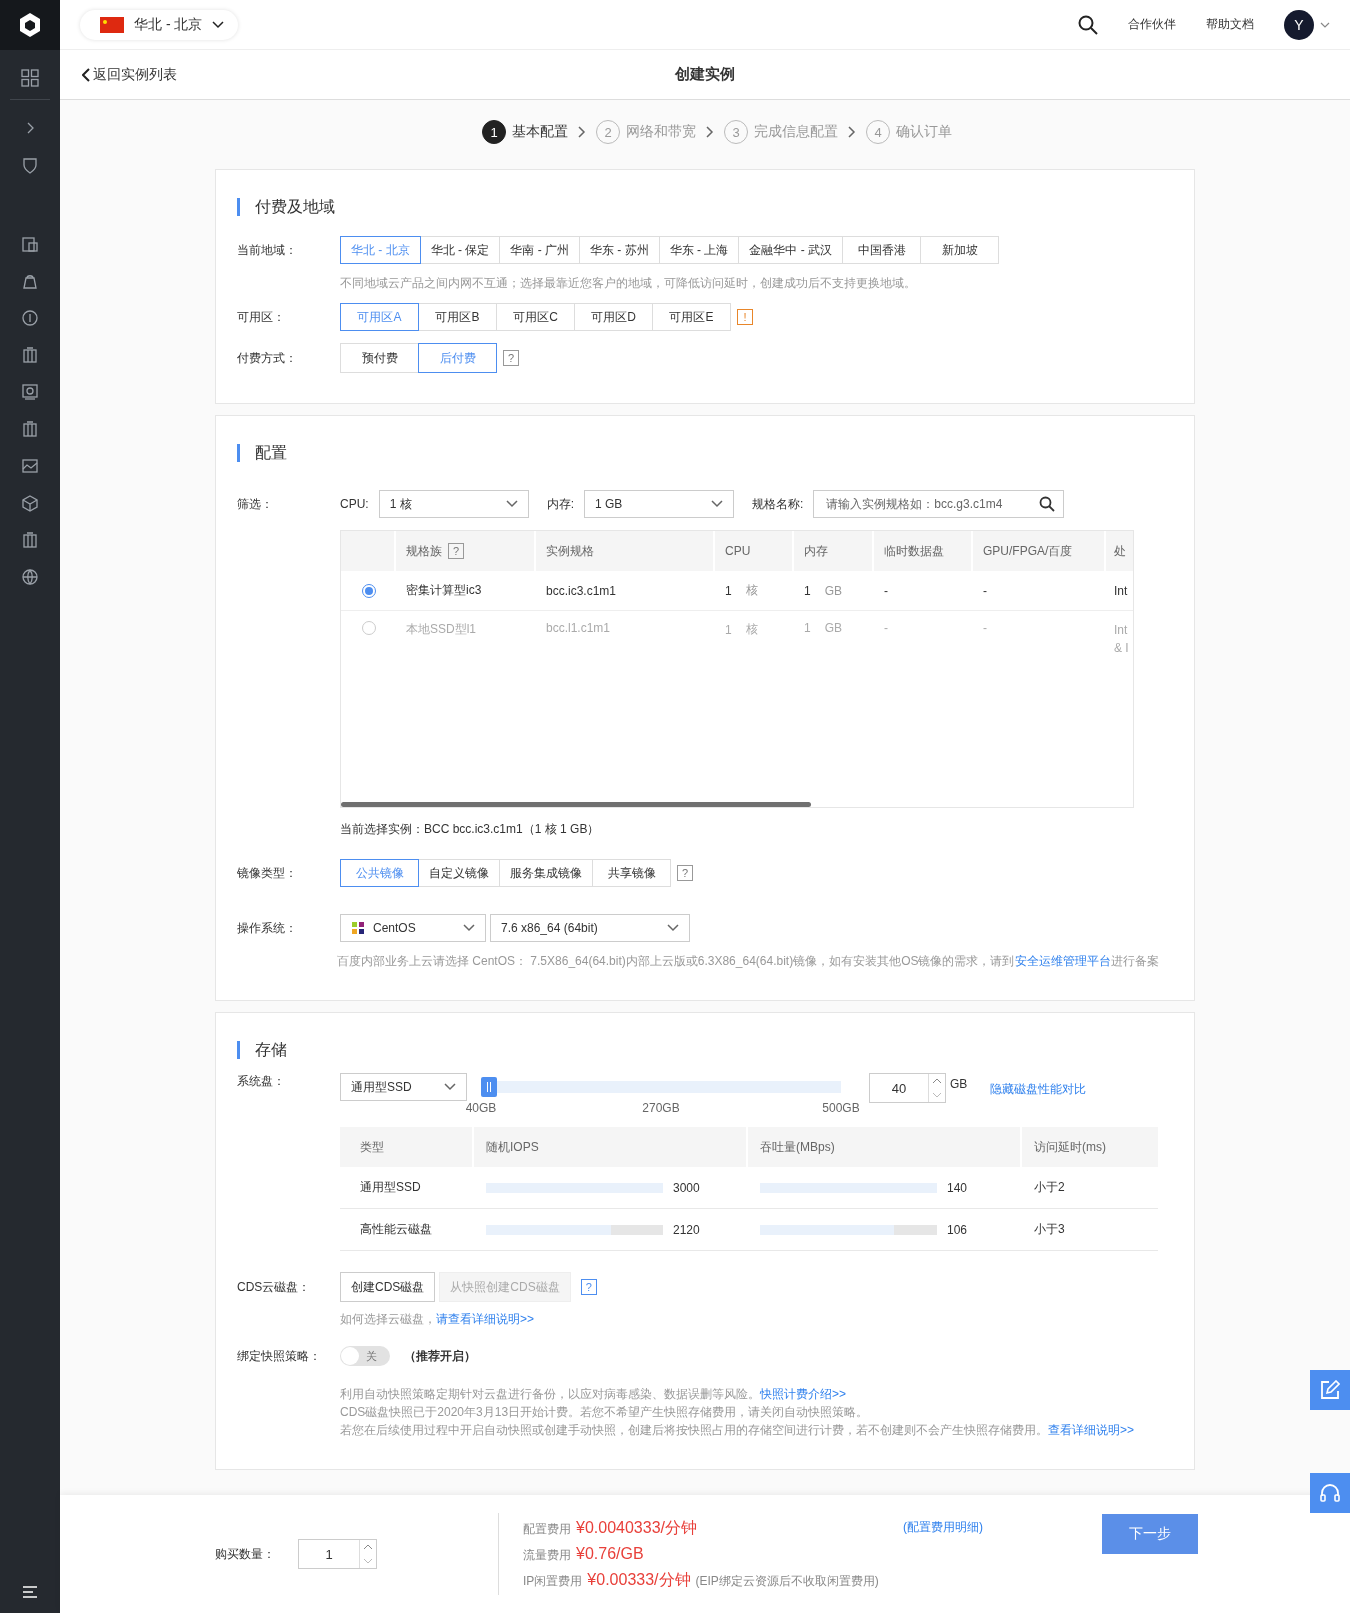 The image size is (1350, 1613). I want to click on table-cell-text: 密集计算型ic3, so click(444, 590).